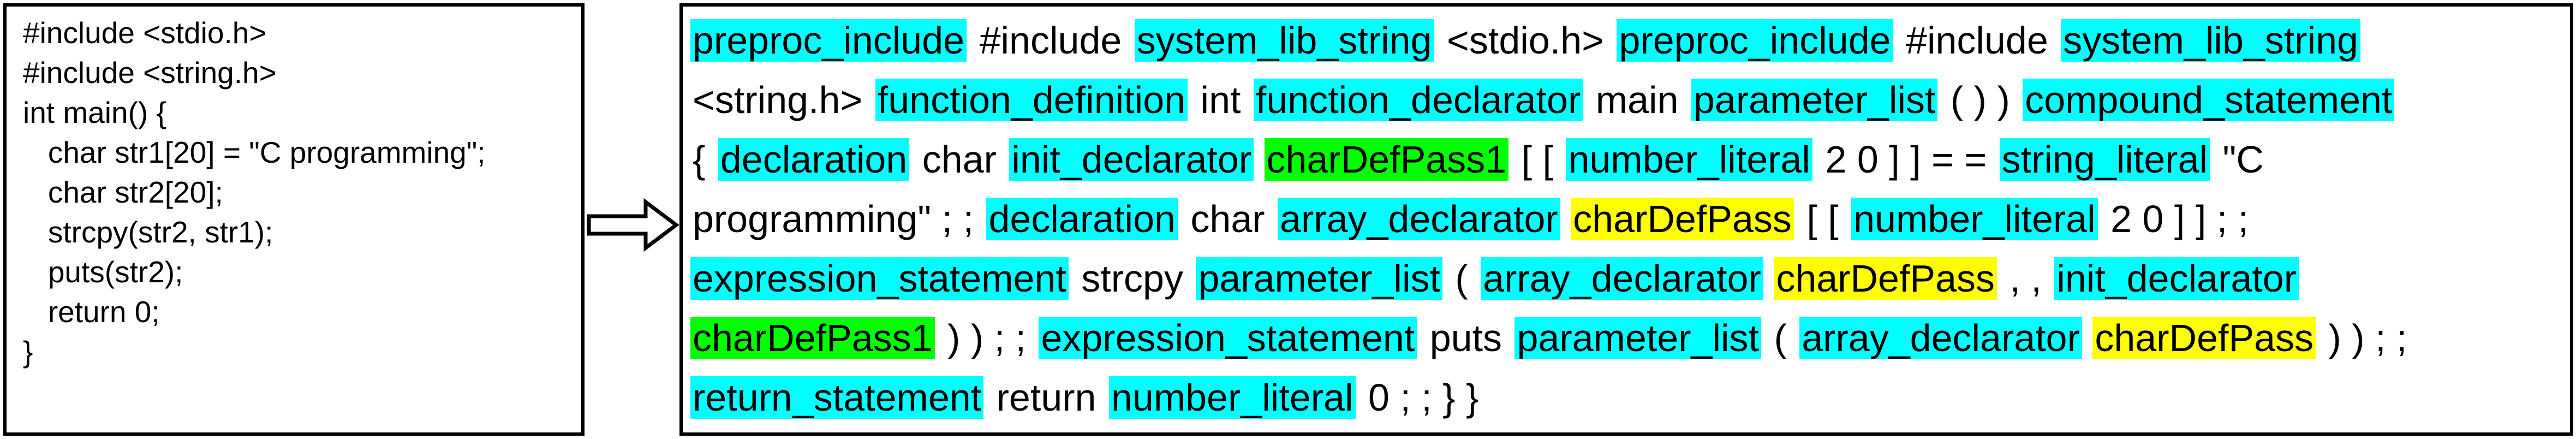  What do you see at coordinates (1525, 40) in the screenshot?
I see `code-token: <stdio.h>` at bounding box center [1525, 40].